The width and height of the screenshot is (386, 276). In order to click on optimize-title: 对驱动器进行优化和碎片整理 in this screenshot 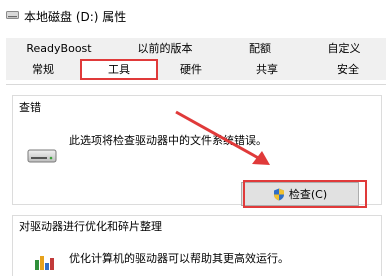, I will do `click(90, 226)`.